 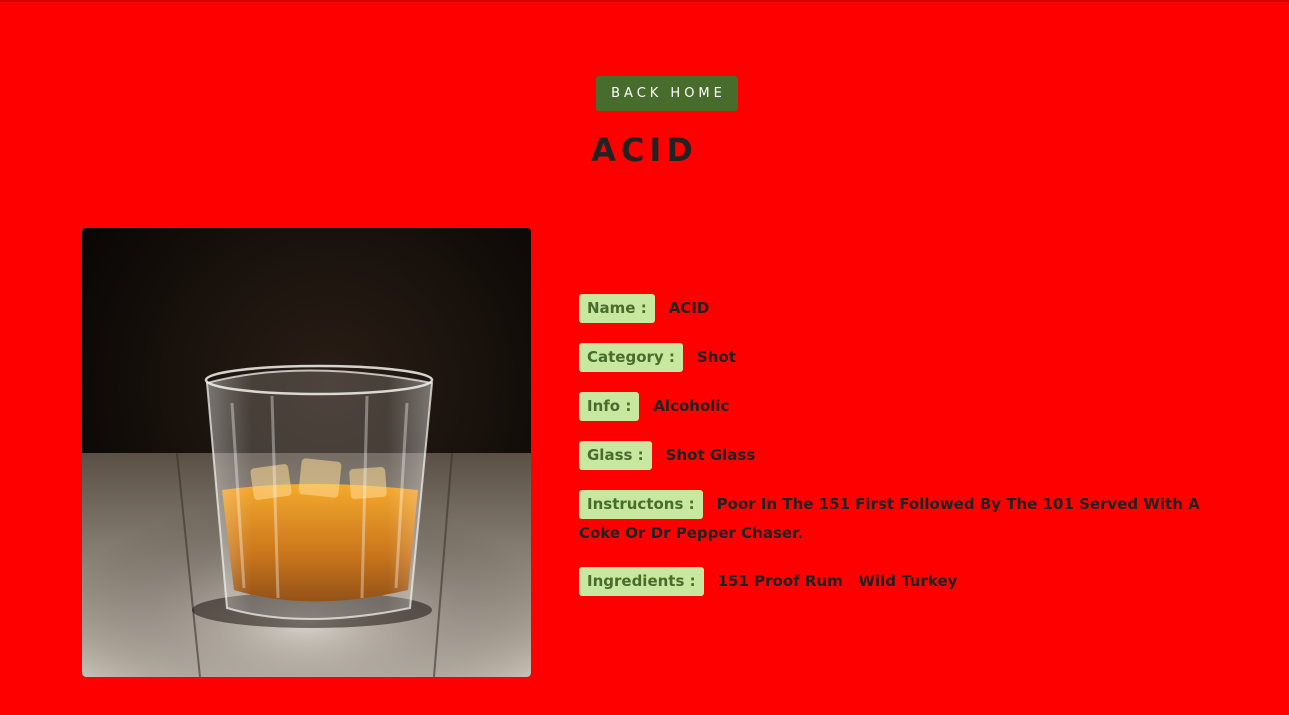 What do you see at coordinates (691, 406) in the screenshot?
I see `detail-value: Alcoholic` at bounding box center [691, 406].